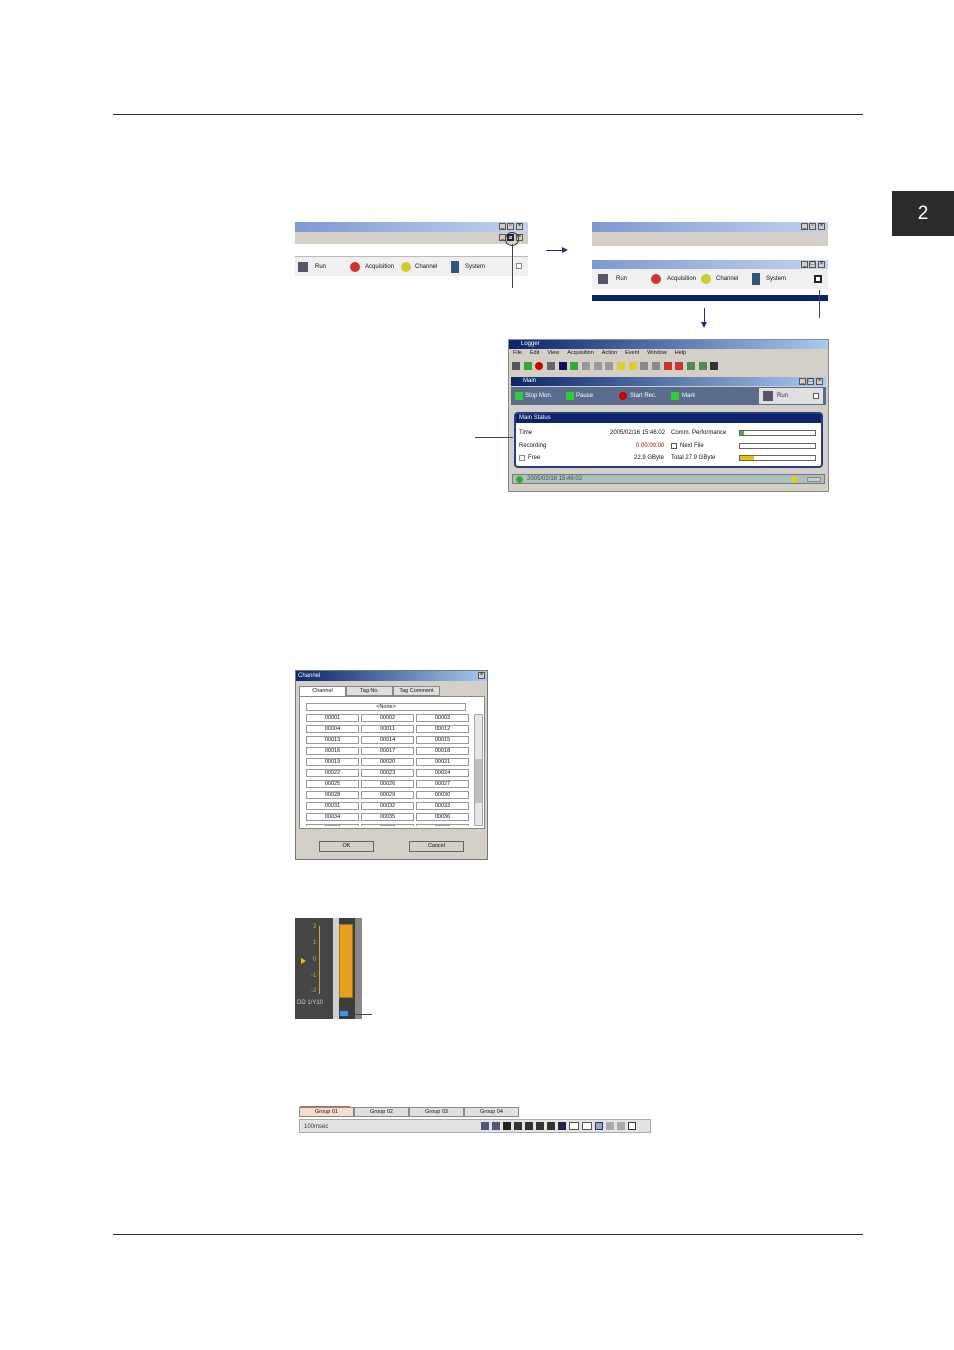 The height and width of the screenshot is (1350, 954). What do you see at coordinates (584, 396) in the screenshot?
I see `pause-button: Pause` at bounding box center [584, 396].